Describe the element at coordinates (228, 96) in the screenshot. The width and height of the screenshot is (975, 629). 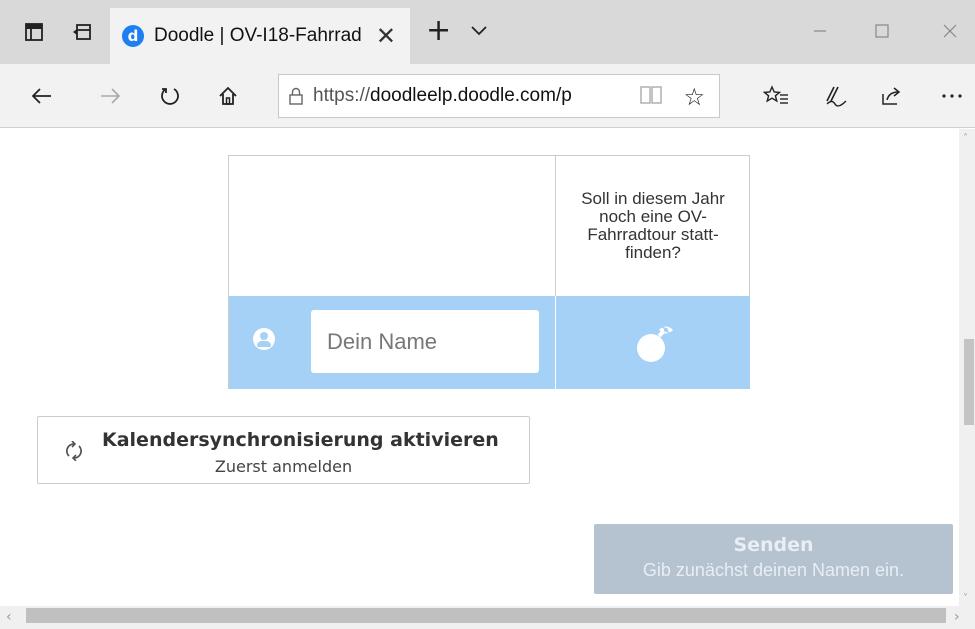
I see `home-icon` at that location.